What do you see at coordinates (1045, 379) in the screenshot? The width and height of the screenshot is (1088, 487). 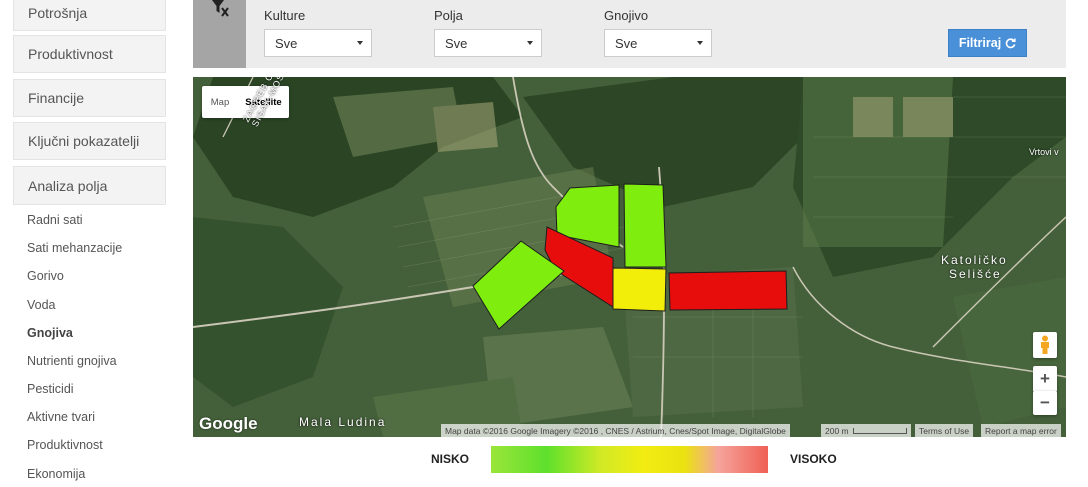 I see `zoom-in-button: +` at bounding box center [1045, 379].